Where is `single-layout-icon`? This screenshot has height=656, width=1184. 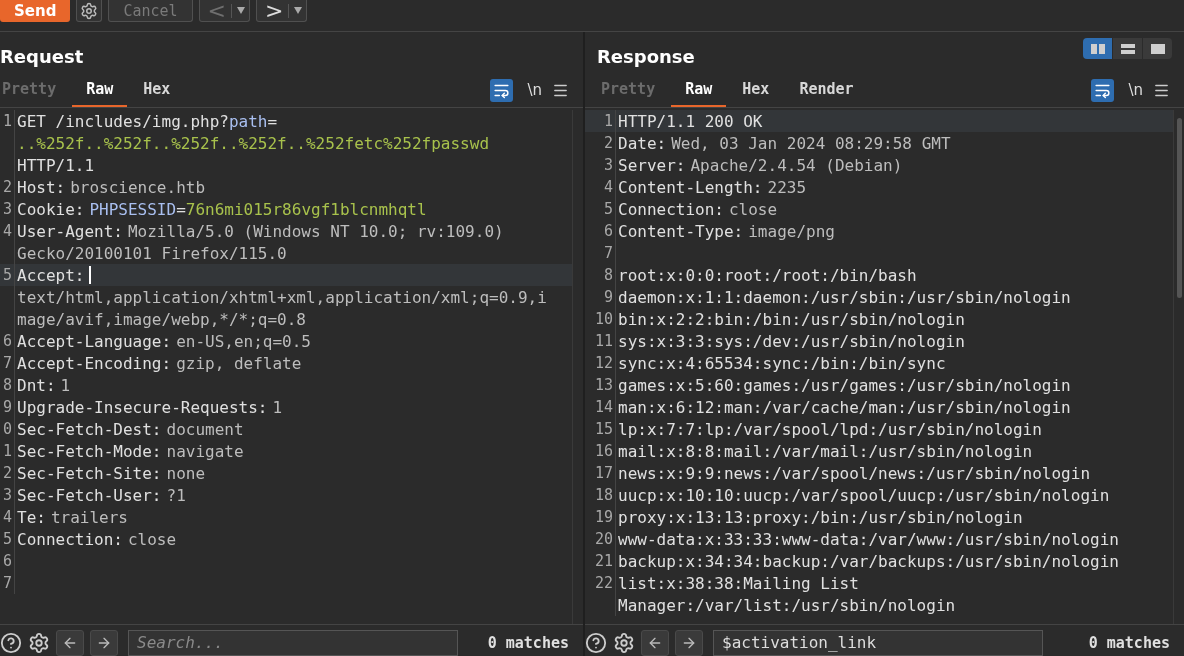 single-layout-icon is located at coordinates (1157, 48).